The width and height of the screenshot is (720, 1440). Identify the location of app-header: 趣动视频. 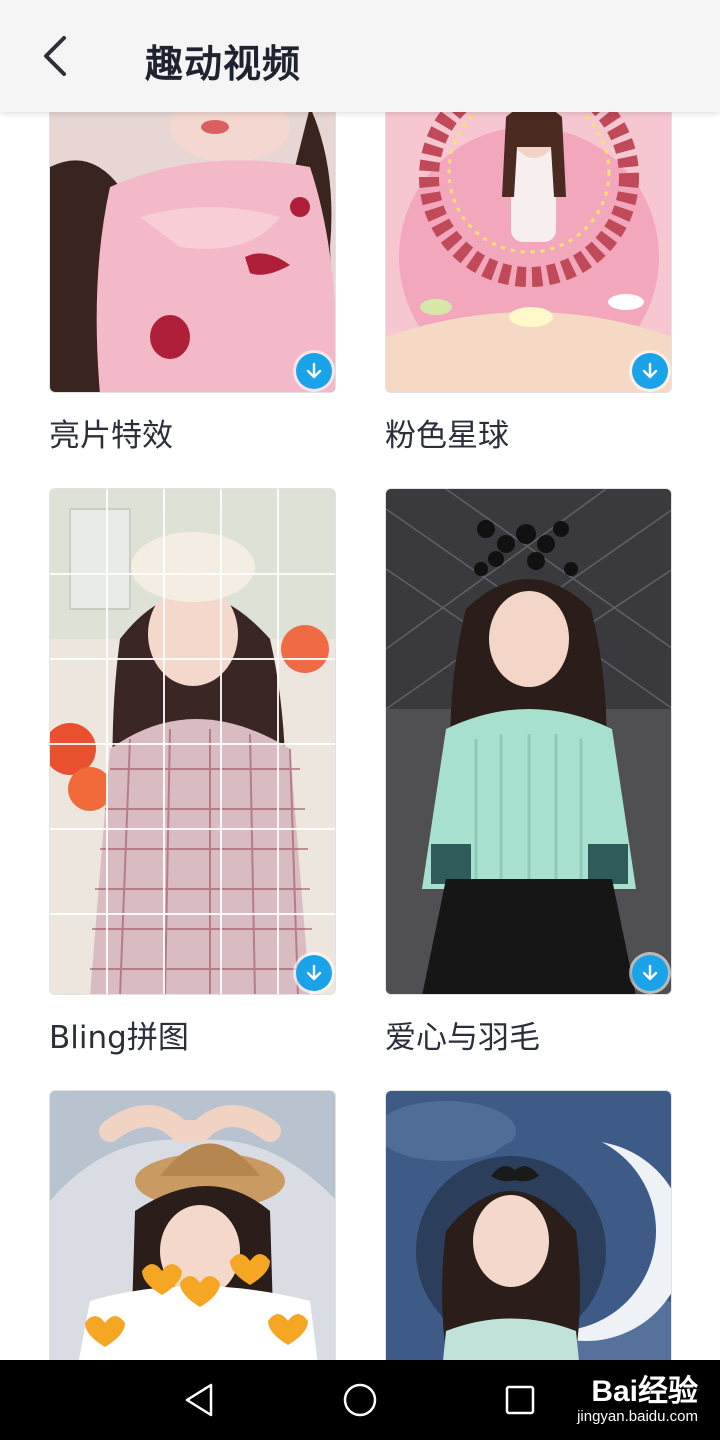
(360, 56).